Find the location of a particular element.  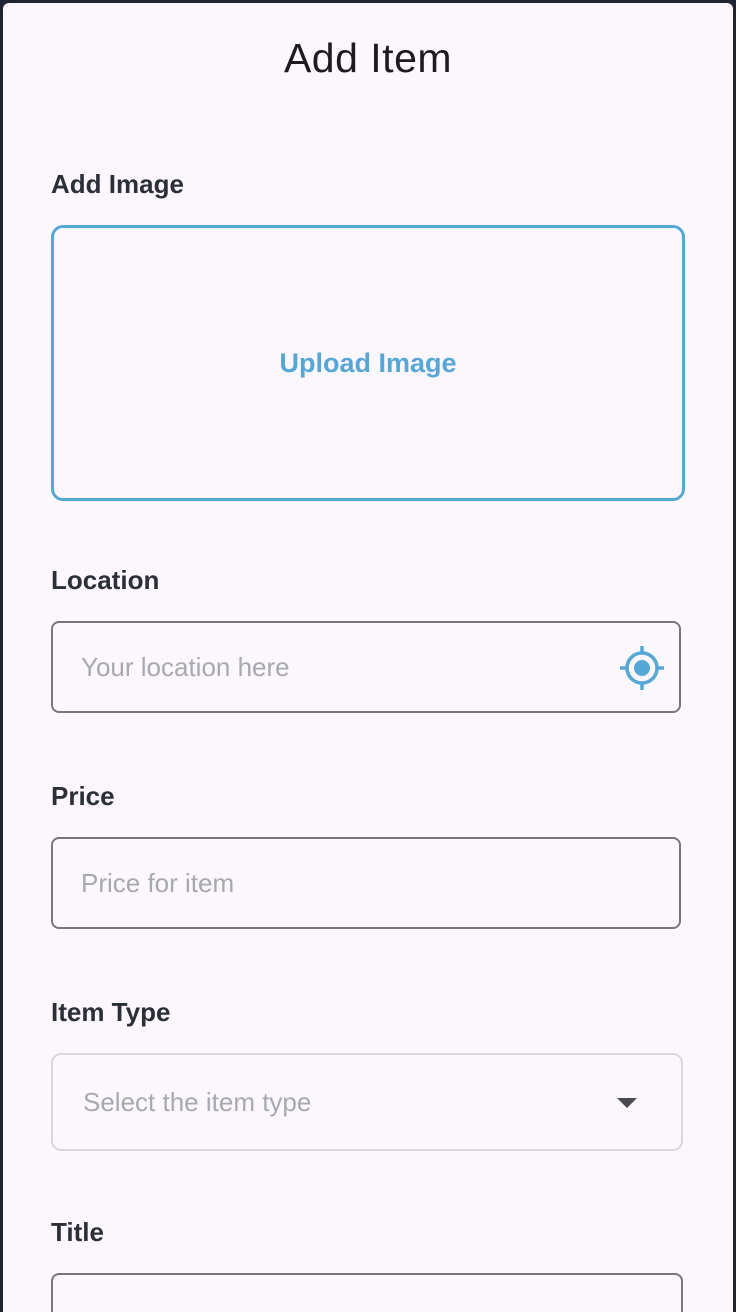

my-location-icon is located at coordinates (642, 668).